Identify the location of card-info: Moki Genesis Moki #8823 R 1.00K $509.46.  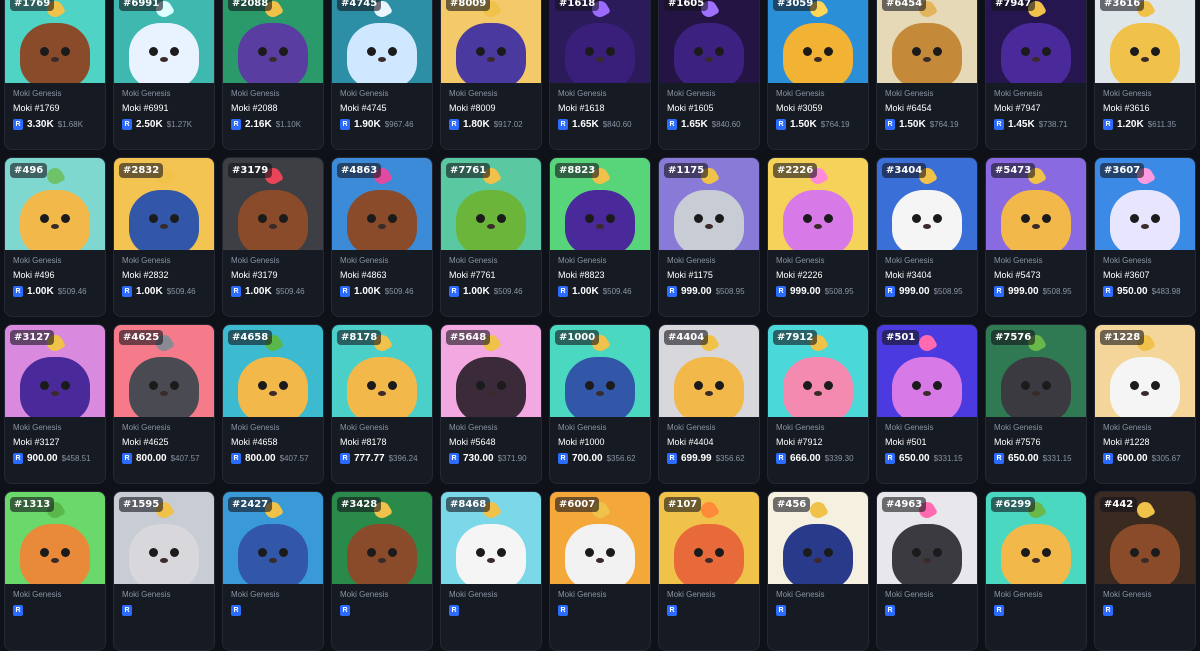
(600, 273).